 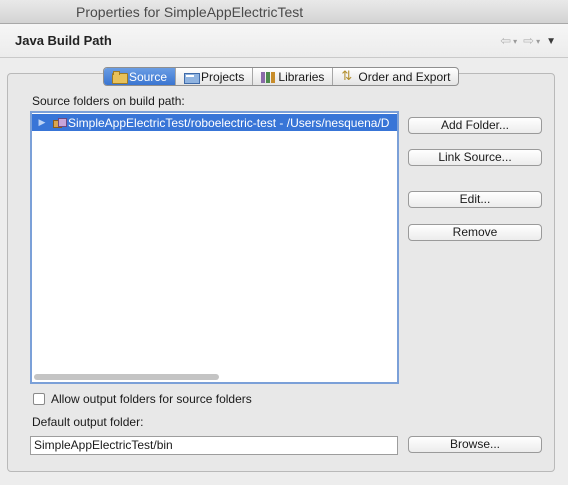 I want to click on tab-projects-label: Projects, so click(x=223, y=76).